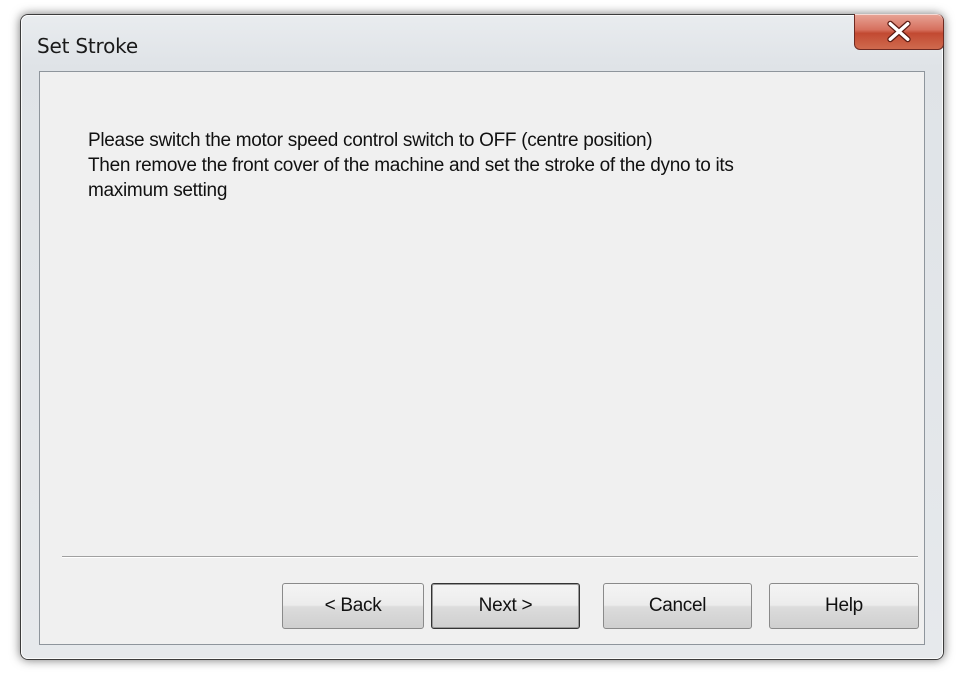 The image size is (964, 674). Describe the element at coordinates (353, 606) in the screenshot. I see `back-button: < Back` at that location.